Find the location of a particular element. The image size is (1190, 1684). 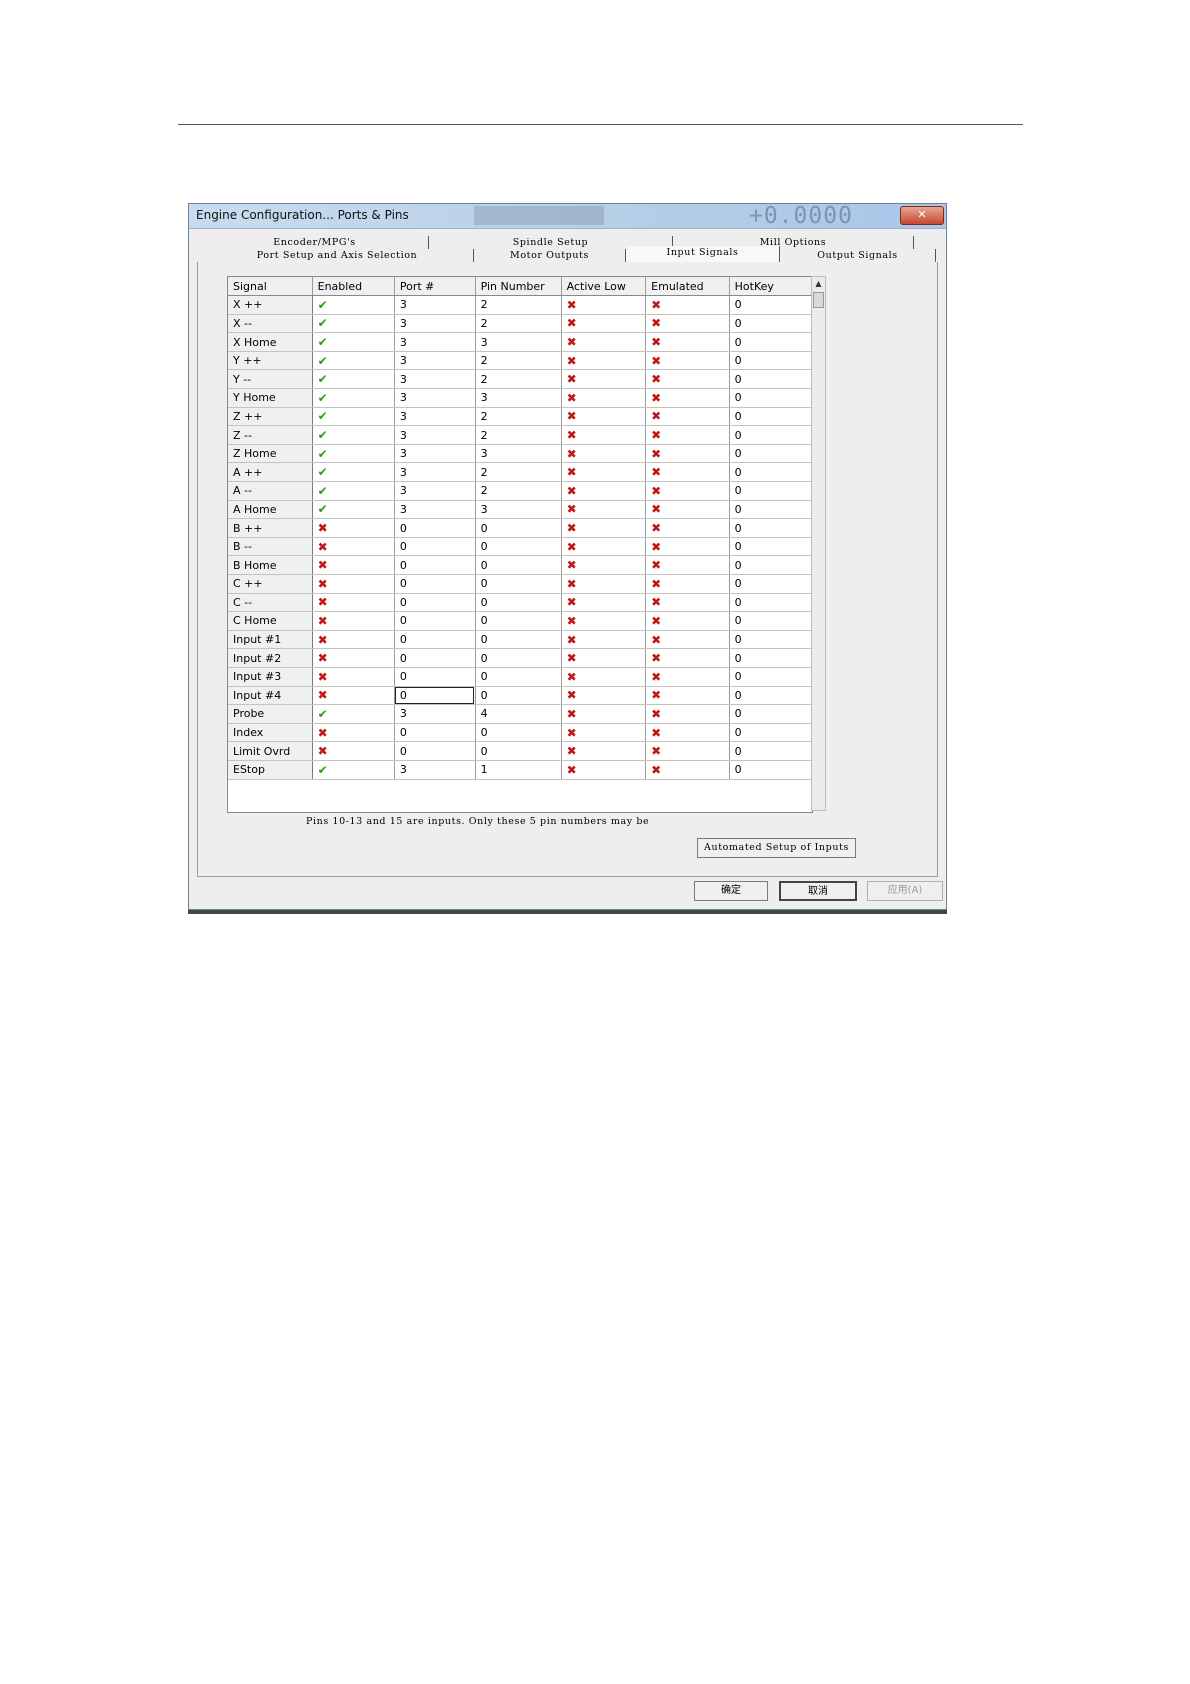

table-row: B -- ✖ 0 0 ✖ ✖ 0 is located at coordinates (520, 547).